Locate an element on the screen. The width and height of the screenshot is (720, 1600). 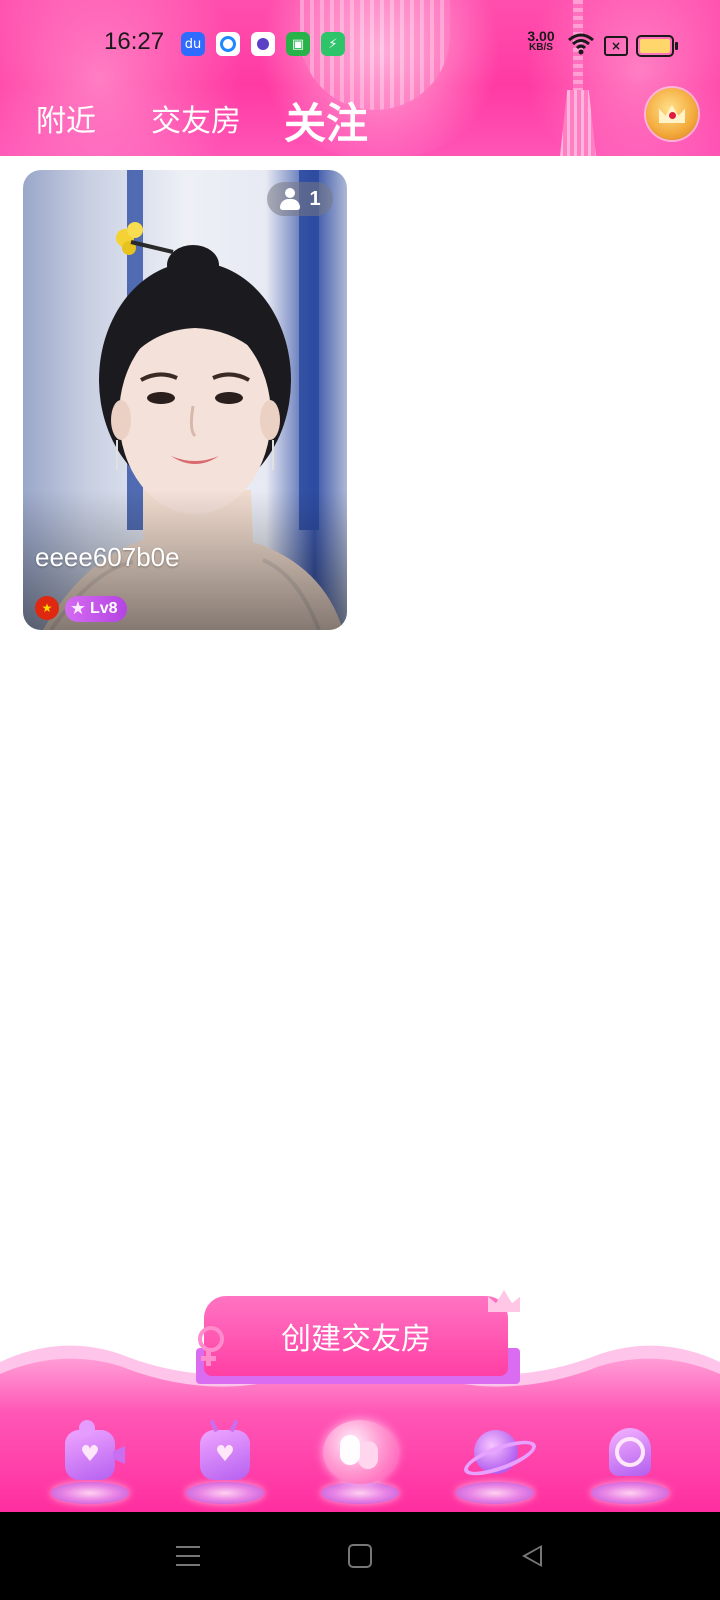
status-bar: 16:27 du ▣ ⚡ 3.00 KB/S × is located at coordinates (360, 44).